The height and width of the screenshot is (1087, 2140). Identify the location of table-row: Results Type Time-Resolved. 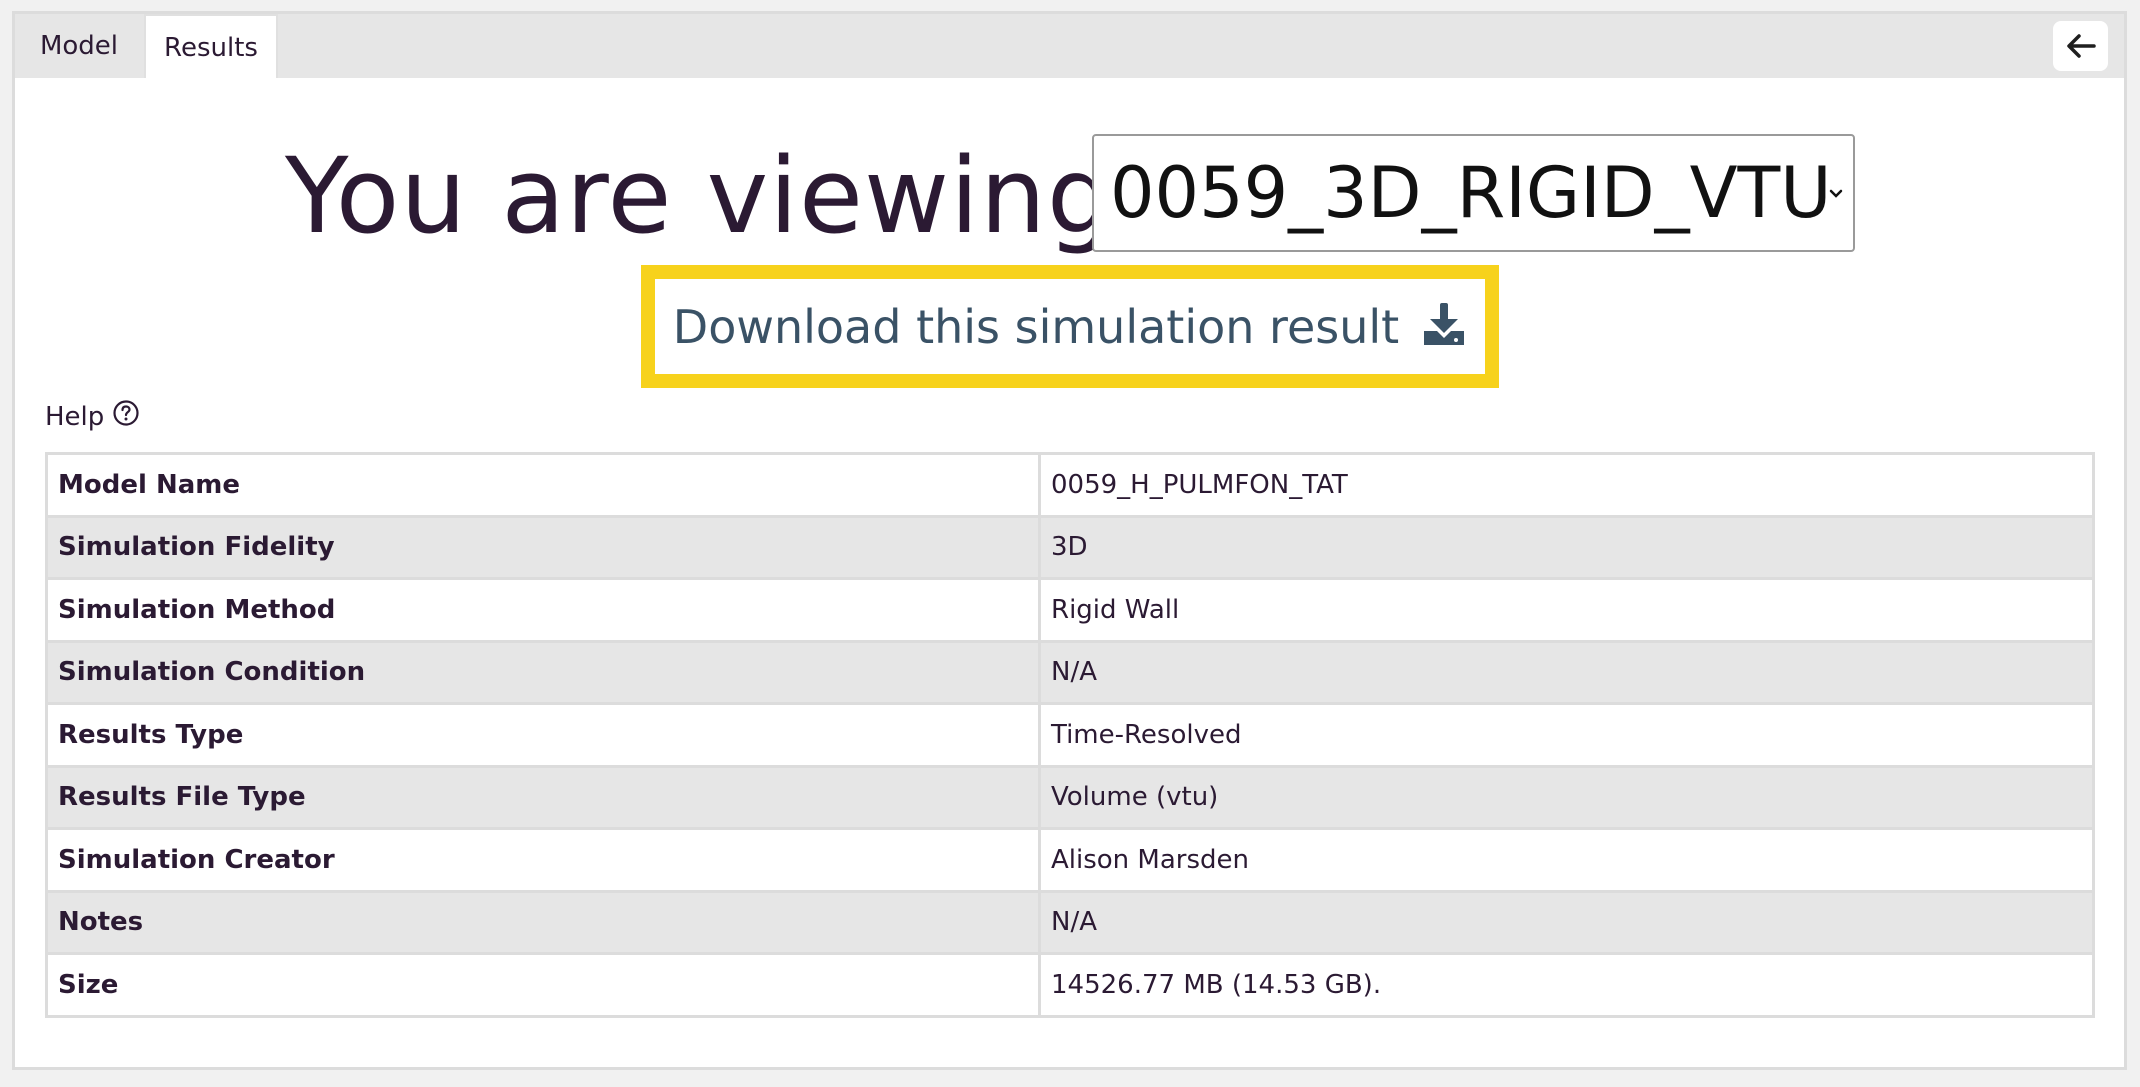
(1070, 735).